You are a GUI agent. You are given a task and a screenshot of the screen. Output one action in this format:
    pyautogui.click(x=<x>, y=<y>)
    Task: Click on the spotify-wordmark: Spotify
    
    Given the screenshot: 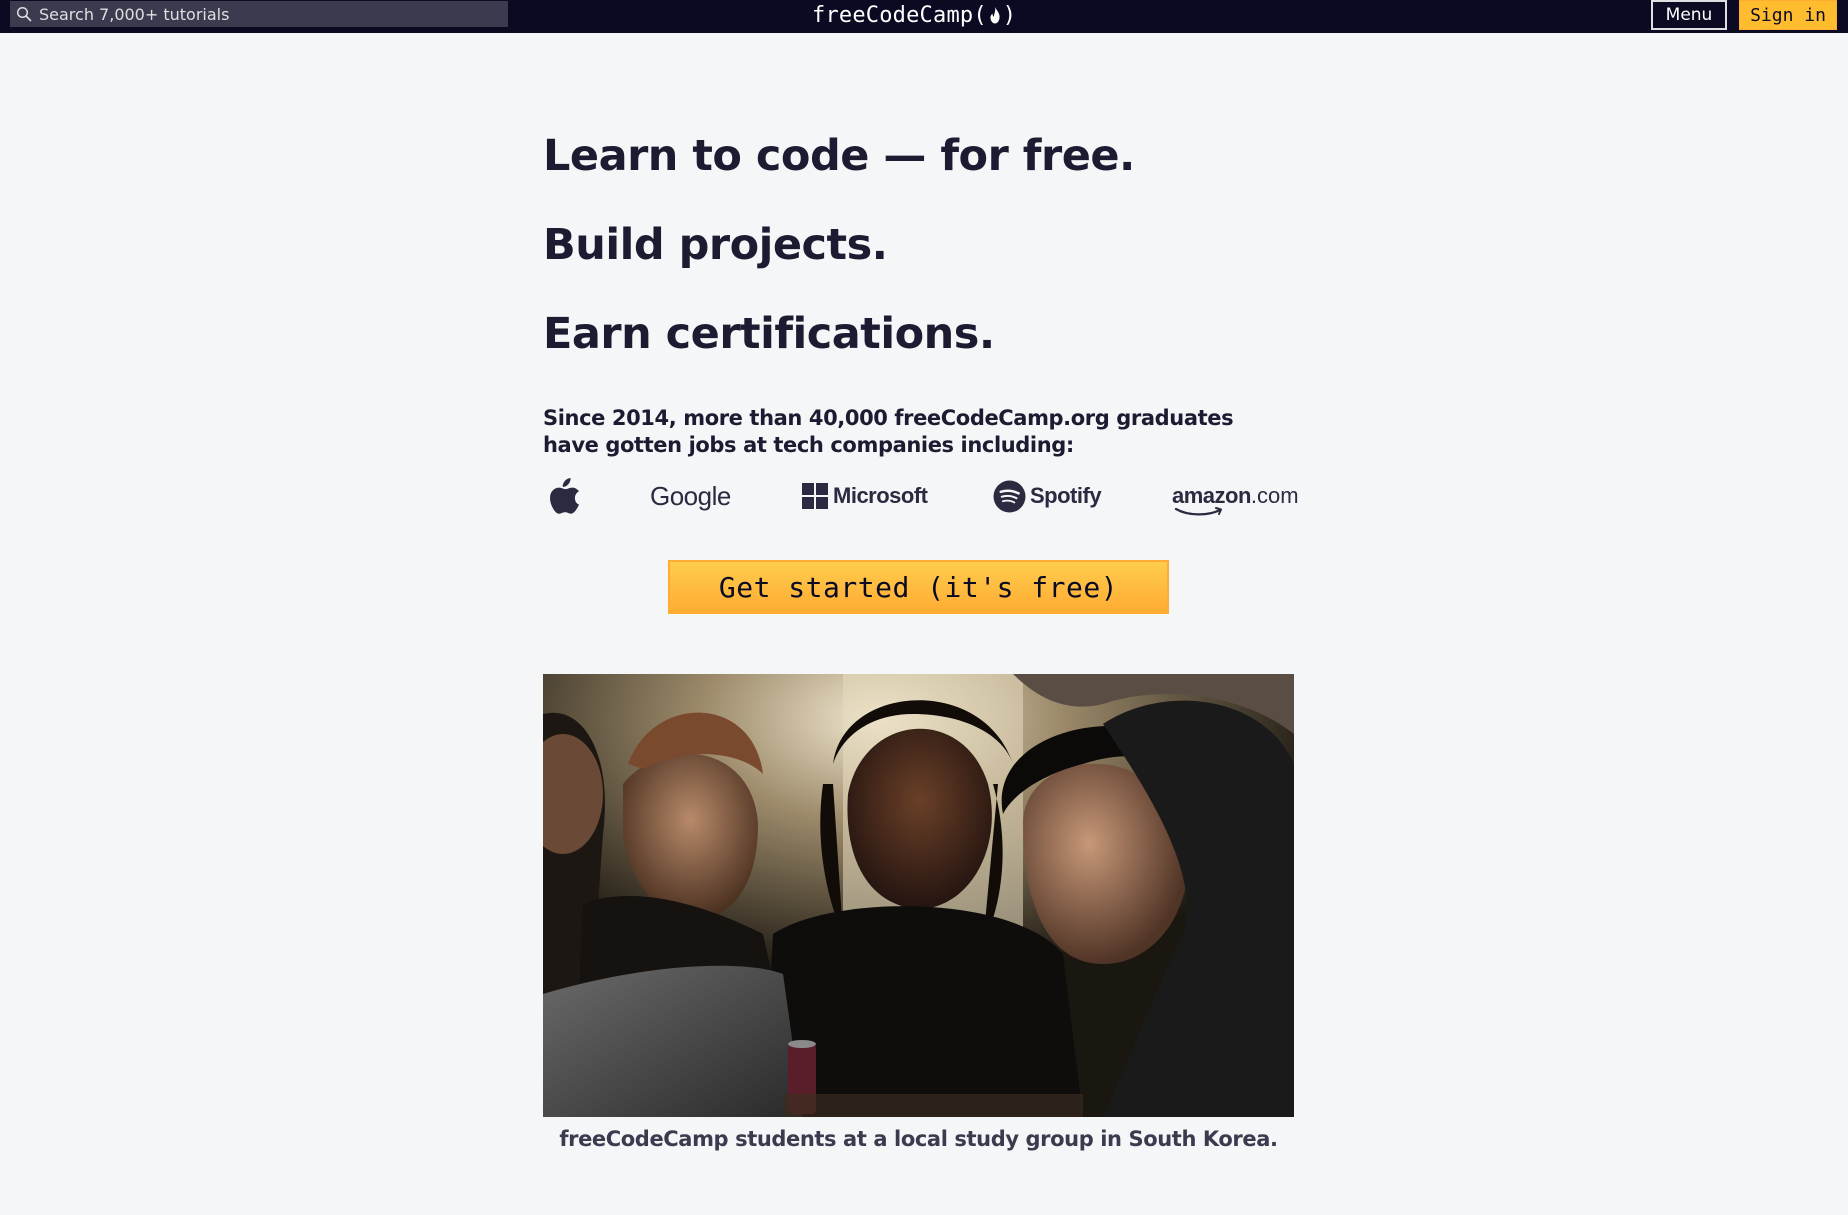 What is the action you would take?
    pyautogui.click(x=1066, y=495)
    